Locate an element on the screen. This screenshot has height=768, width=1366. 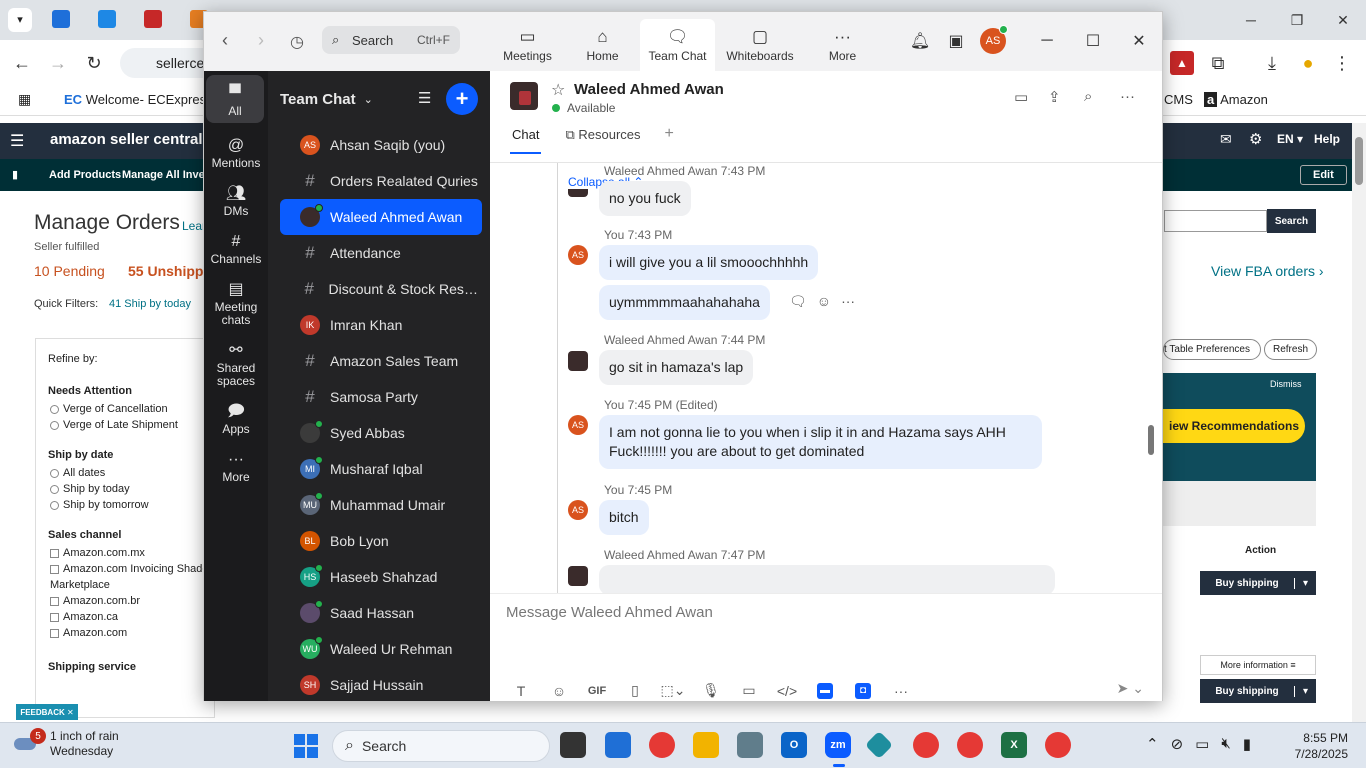
back-icon: ← is located at coordinates (22, 63).